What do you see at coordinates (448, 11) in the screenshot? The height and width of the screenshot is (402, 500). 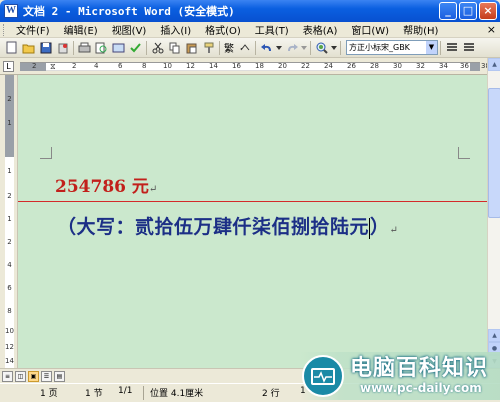 I see `minimize-button: _` at bounding box center [448, 11].